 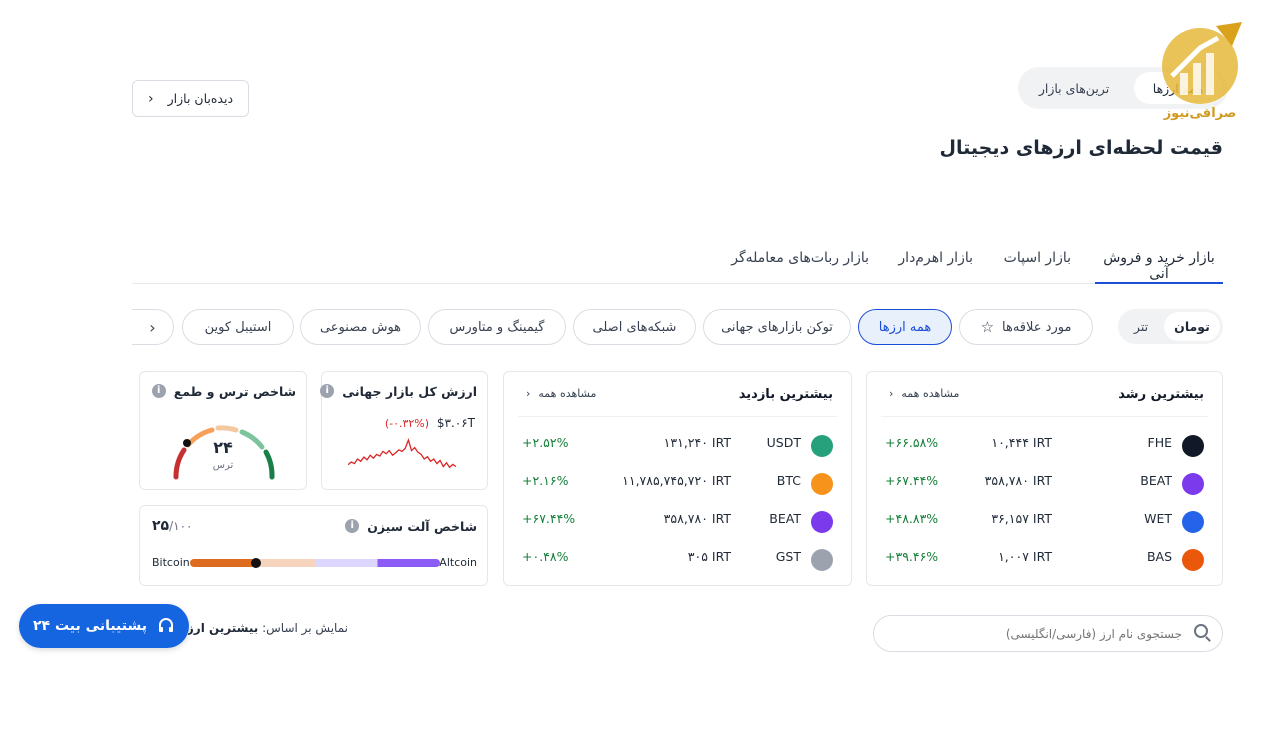 I want to click on coin-row: FHE ۱۰,۴۴۴ IRT +۶۶.۵۸%, so click(x=1044, y=442).